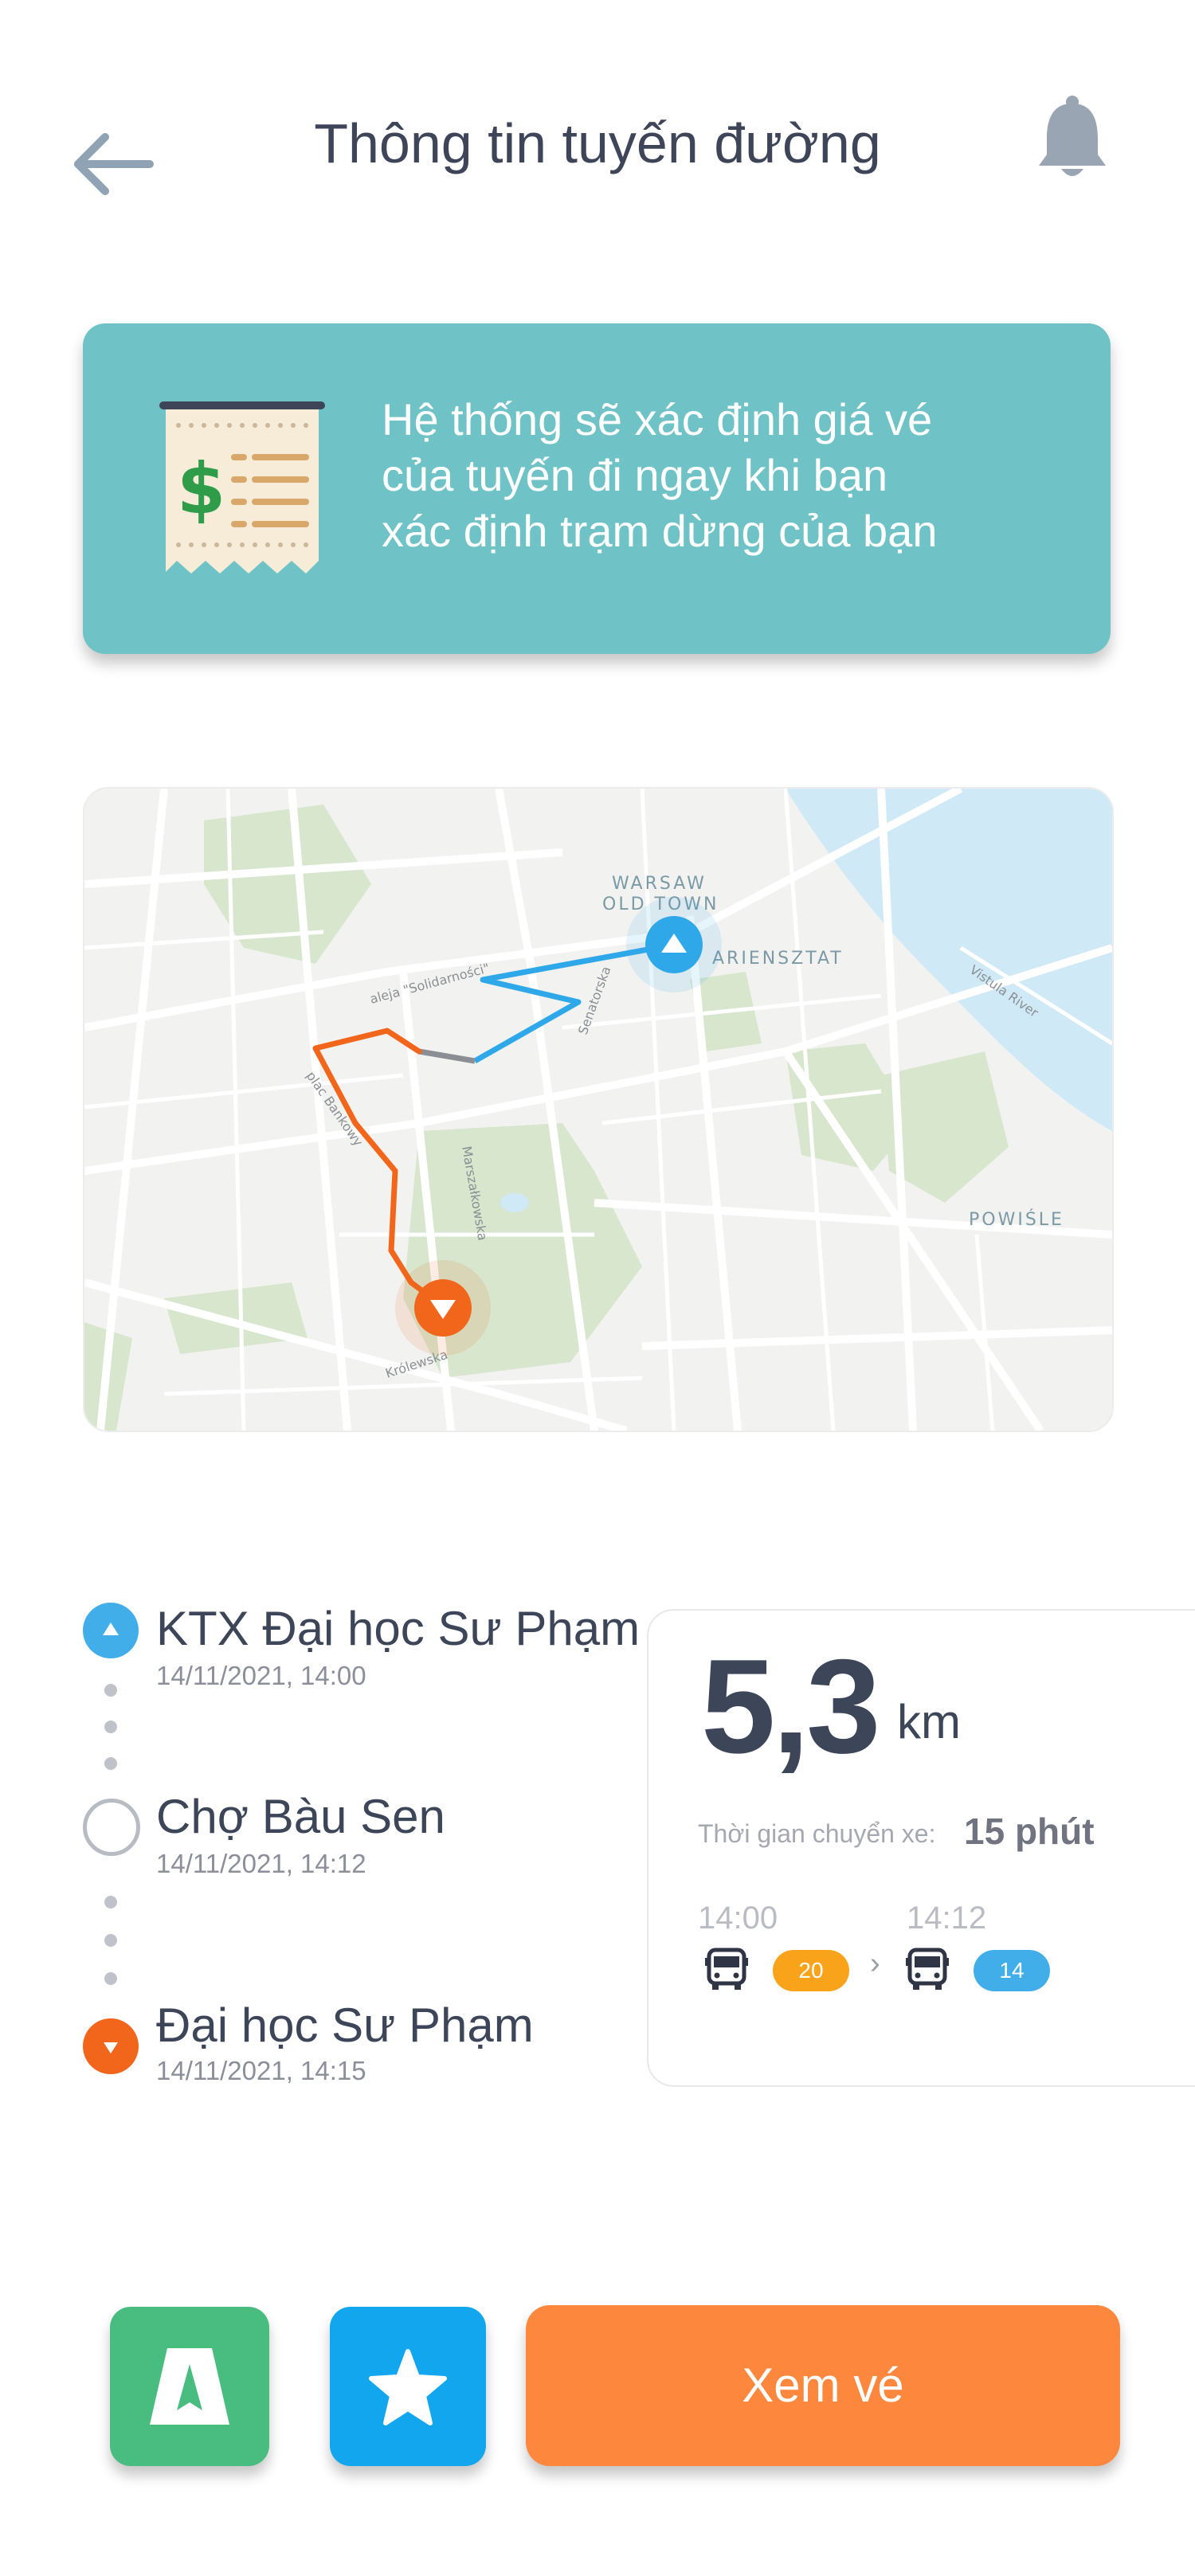 The width and height of the screenshot is (1195, 2576). I want to click on star-icon, so click(408, 2387).